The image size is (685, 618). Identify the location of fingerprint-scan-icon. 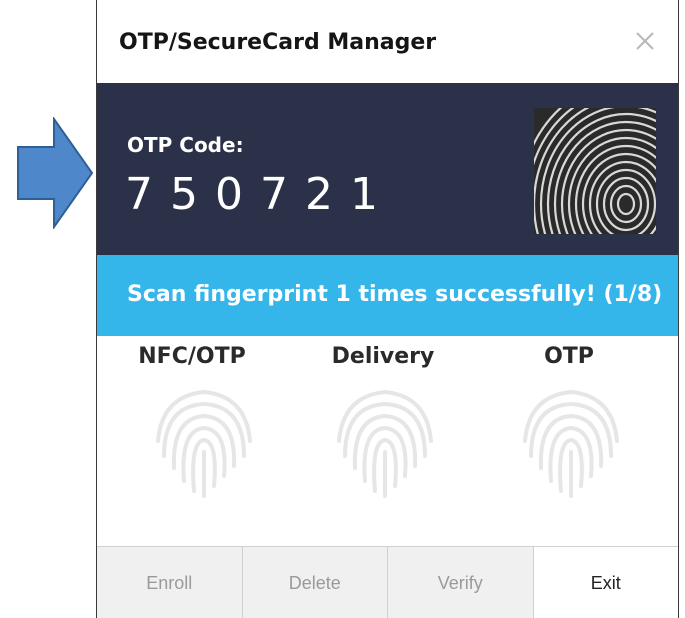
(595, 171).